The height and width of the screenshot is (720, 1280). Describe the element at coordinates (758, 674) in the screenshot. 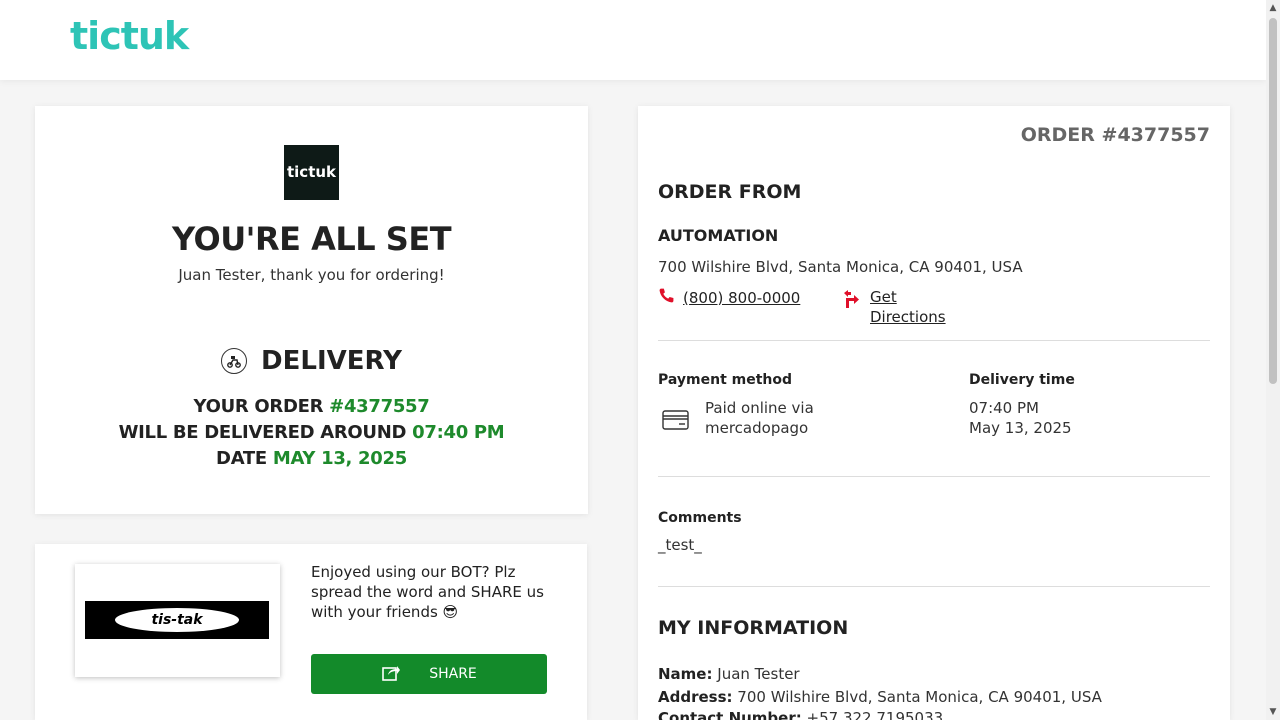

I see `name-value: Juan Tester` at that location.